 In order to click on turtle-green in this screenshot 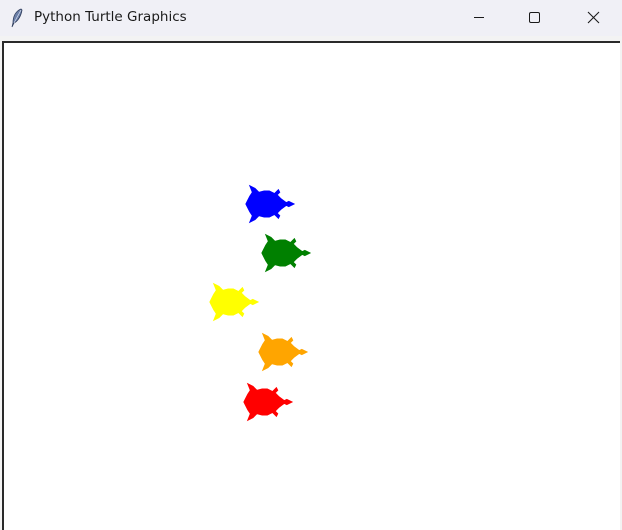, I will do `click(286, 253)`.